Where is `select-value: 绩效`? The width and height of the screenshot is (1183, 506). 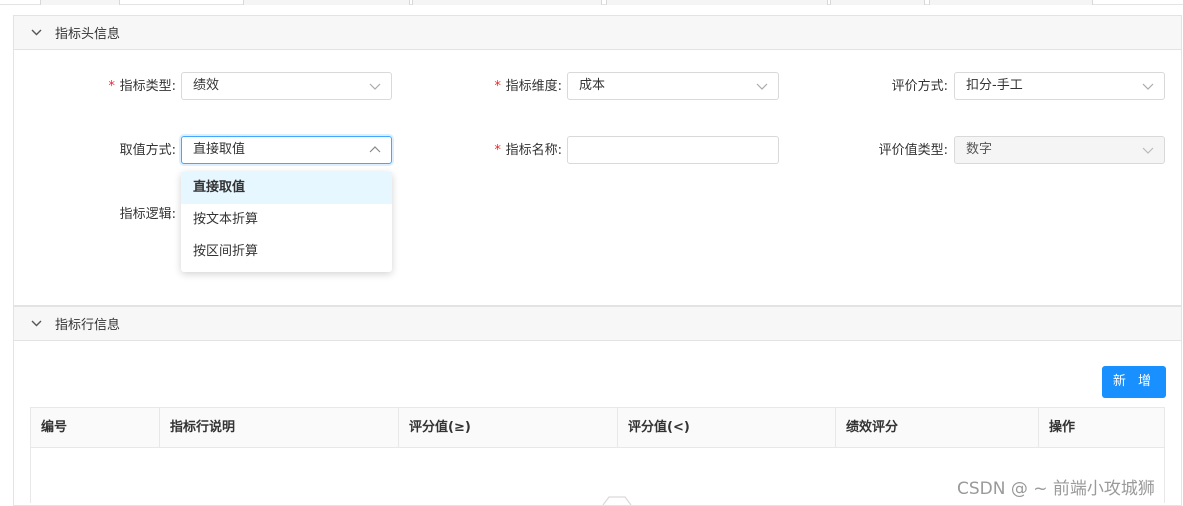
select-value: 绩效 is located at coordinates (206, 85).